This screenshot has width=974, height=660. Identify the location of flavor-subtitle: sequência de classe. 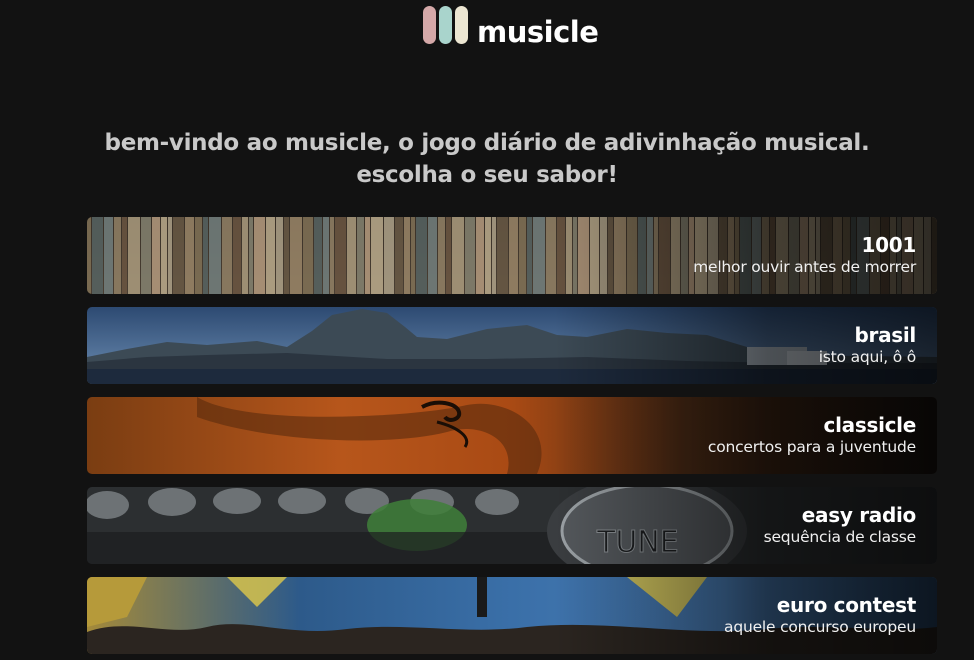
(840, 537).